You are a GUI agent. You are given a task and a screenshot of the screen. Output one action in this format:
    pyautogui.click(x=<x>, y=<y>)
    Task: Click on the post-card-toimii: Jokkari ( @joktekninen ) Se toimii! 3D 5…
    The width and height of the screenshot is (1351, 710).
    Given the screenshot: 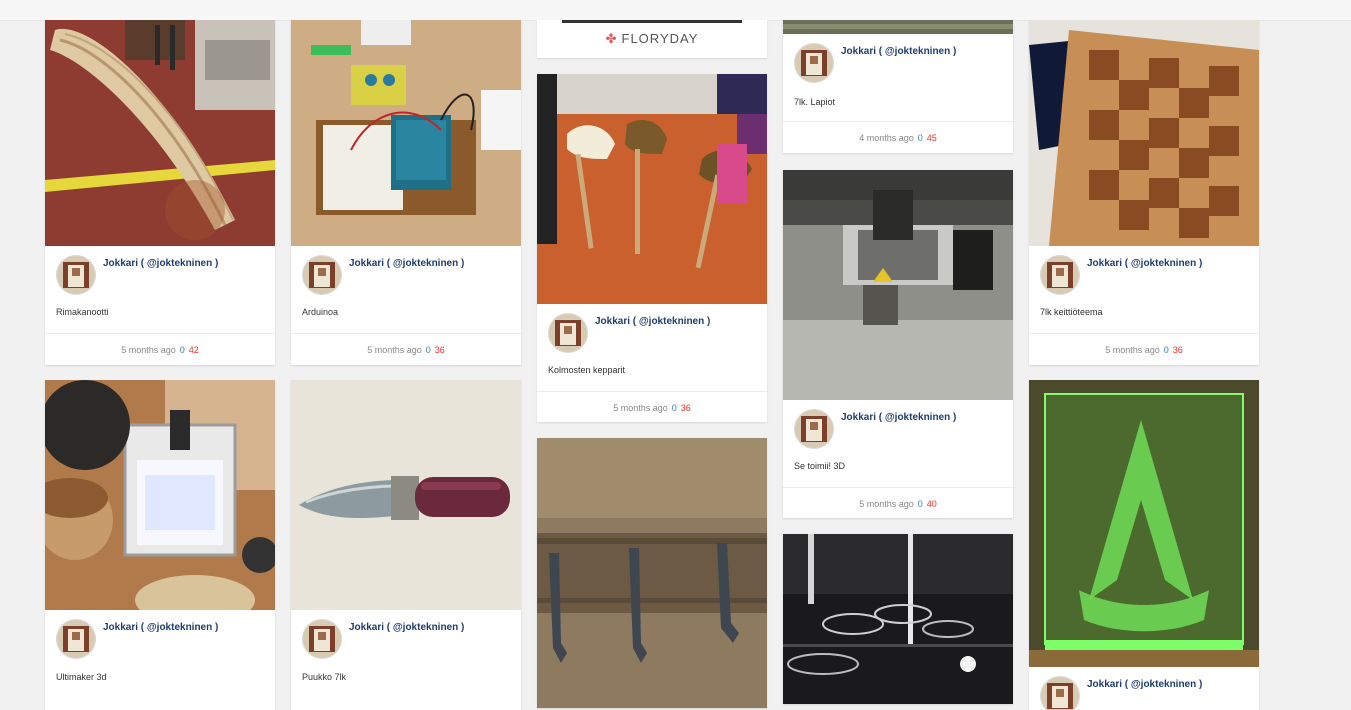 What is the action you would take?
    pyautogui.click(x=898, y=344)
    